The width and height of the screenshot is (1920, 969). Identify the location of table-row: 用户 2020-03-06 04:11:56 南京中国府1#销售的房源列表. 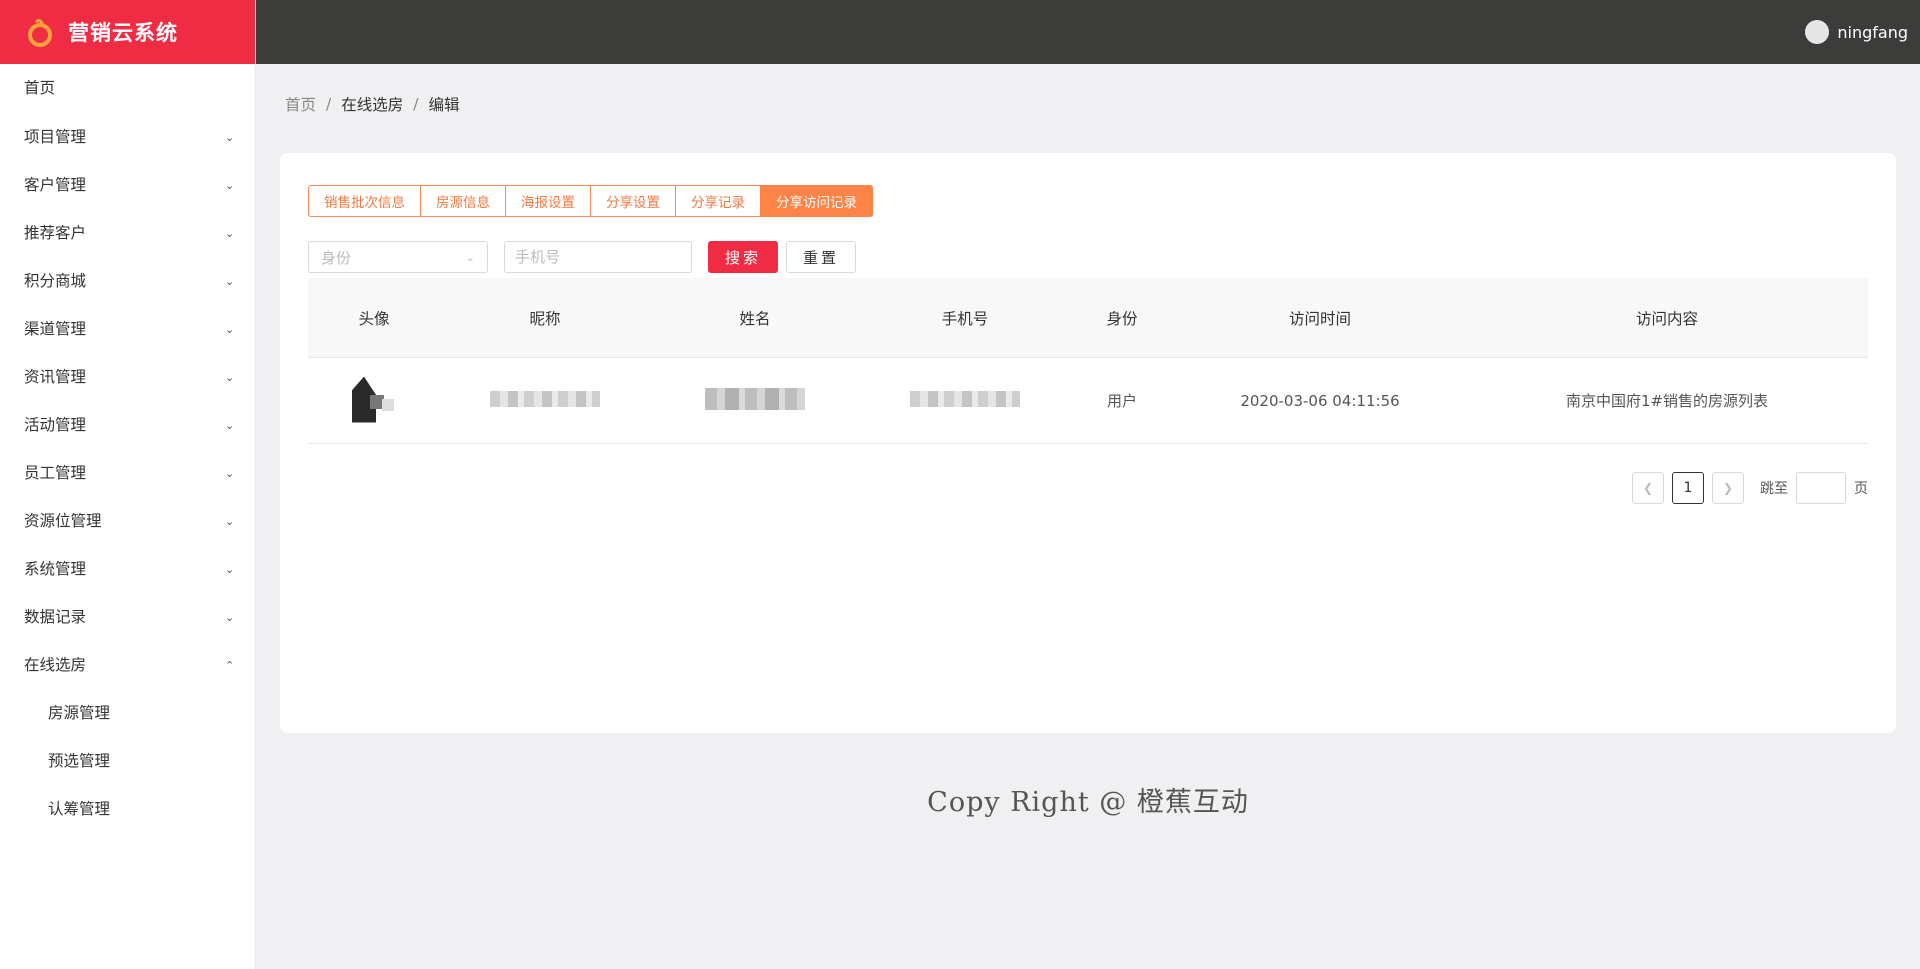
(1088, 401).